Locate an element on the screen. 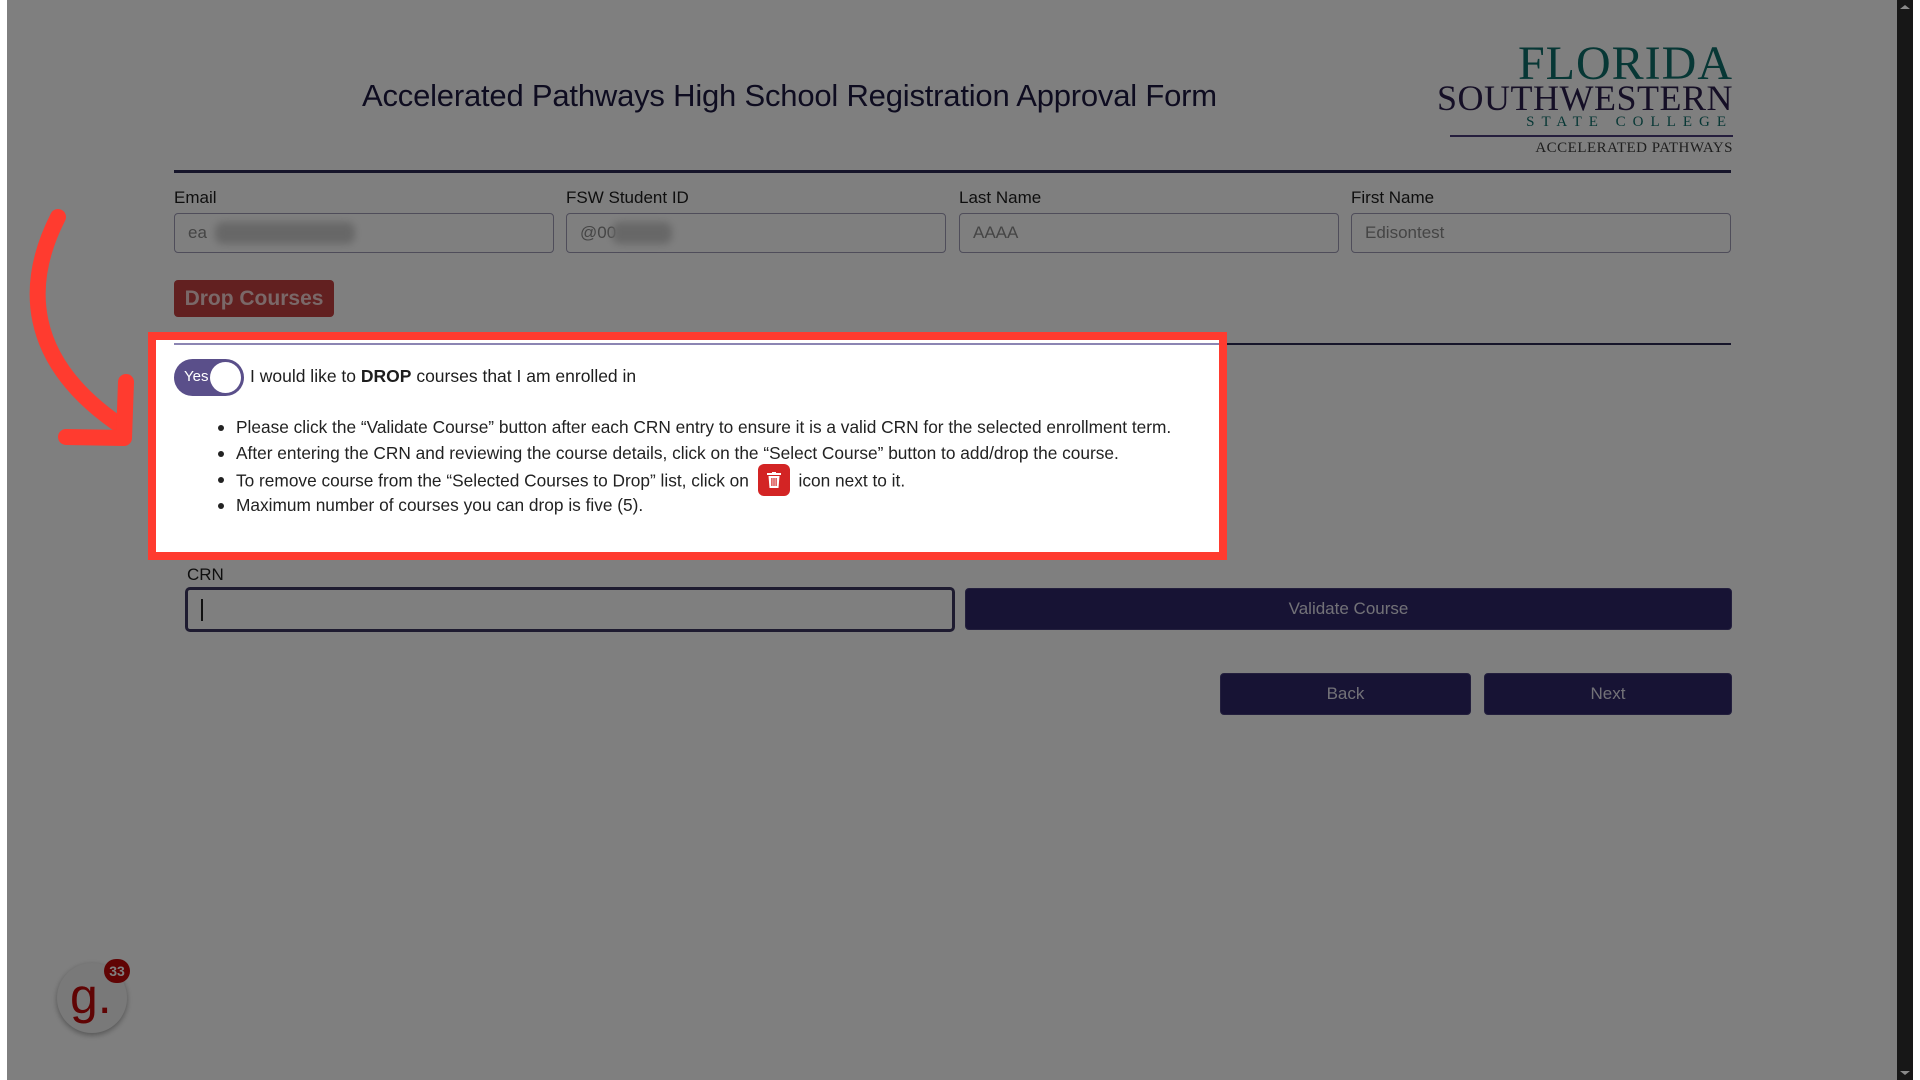 This screenshot has height=1080, width=1920. logo-state-college: STATE COLLEGE is located at coordinates (1629, 122).